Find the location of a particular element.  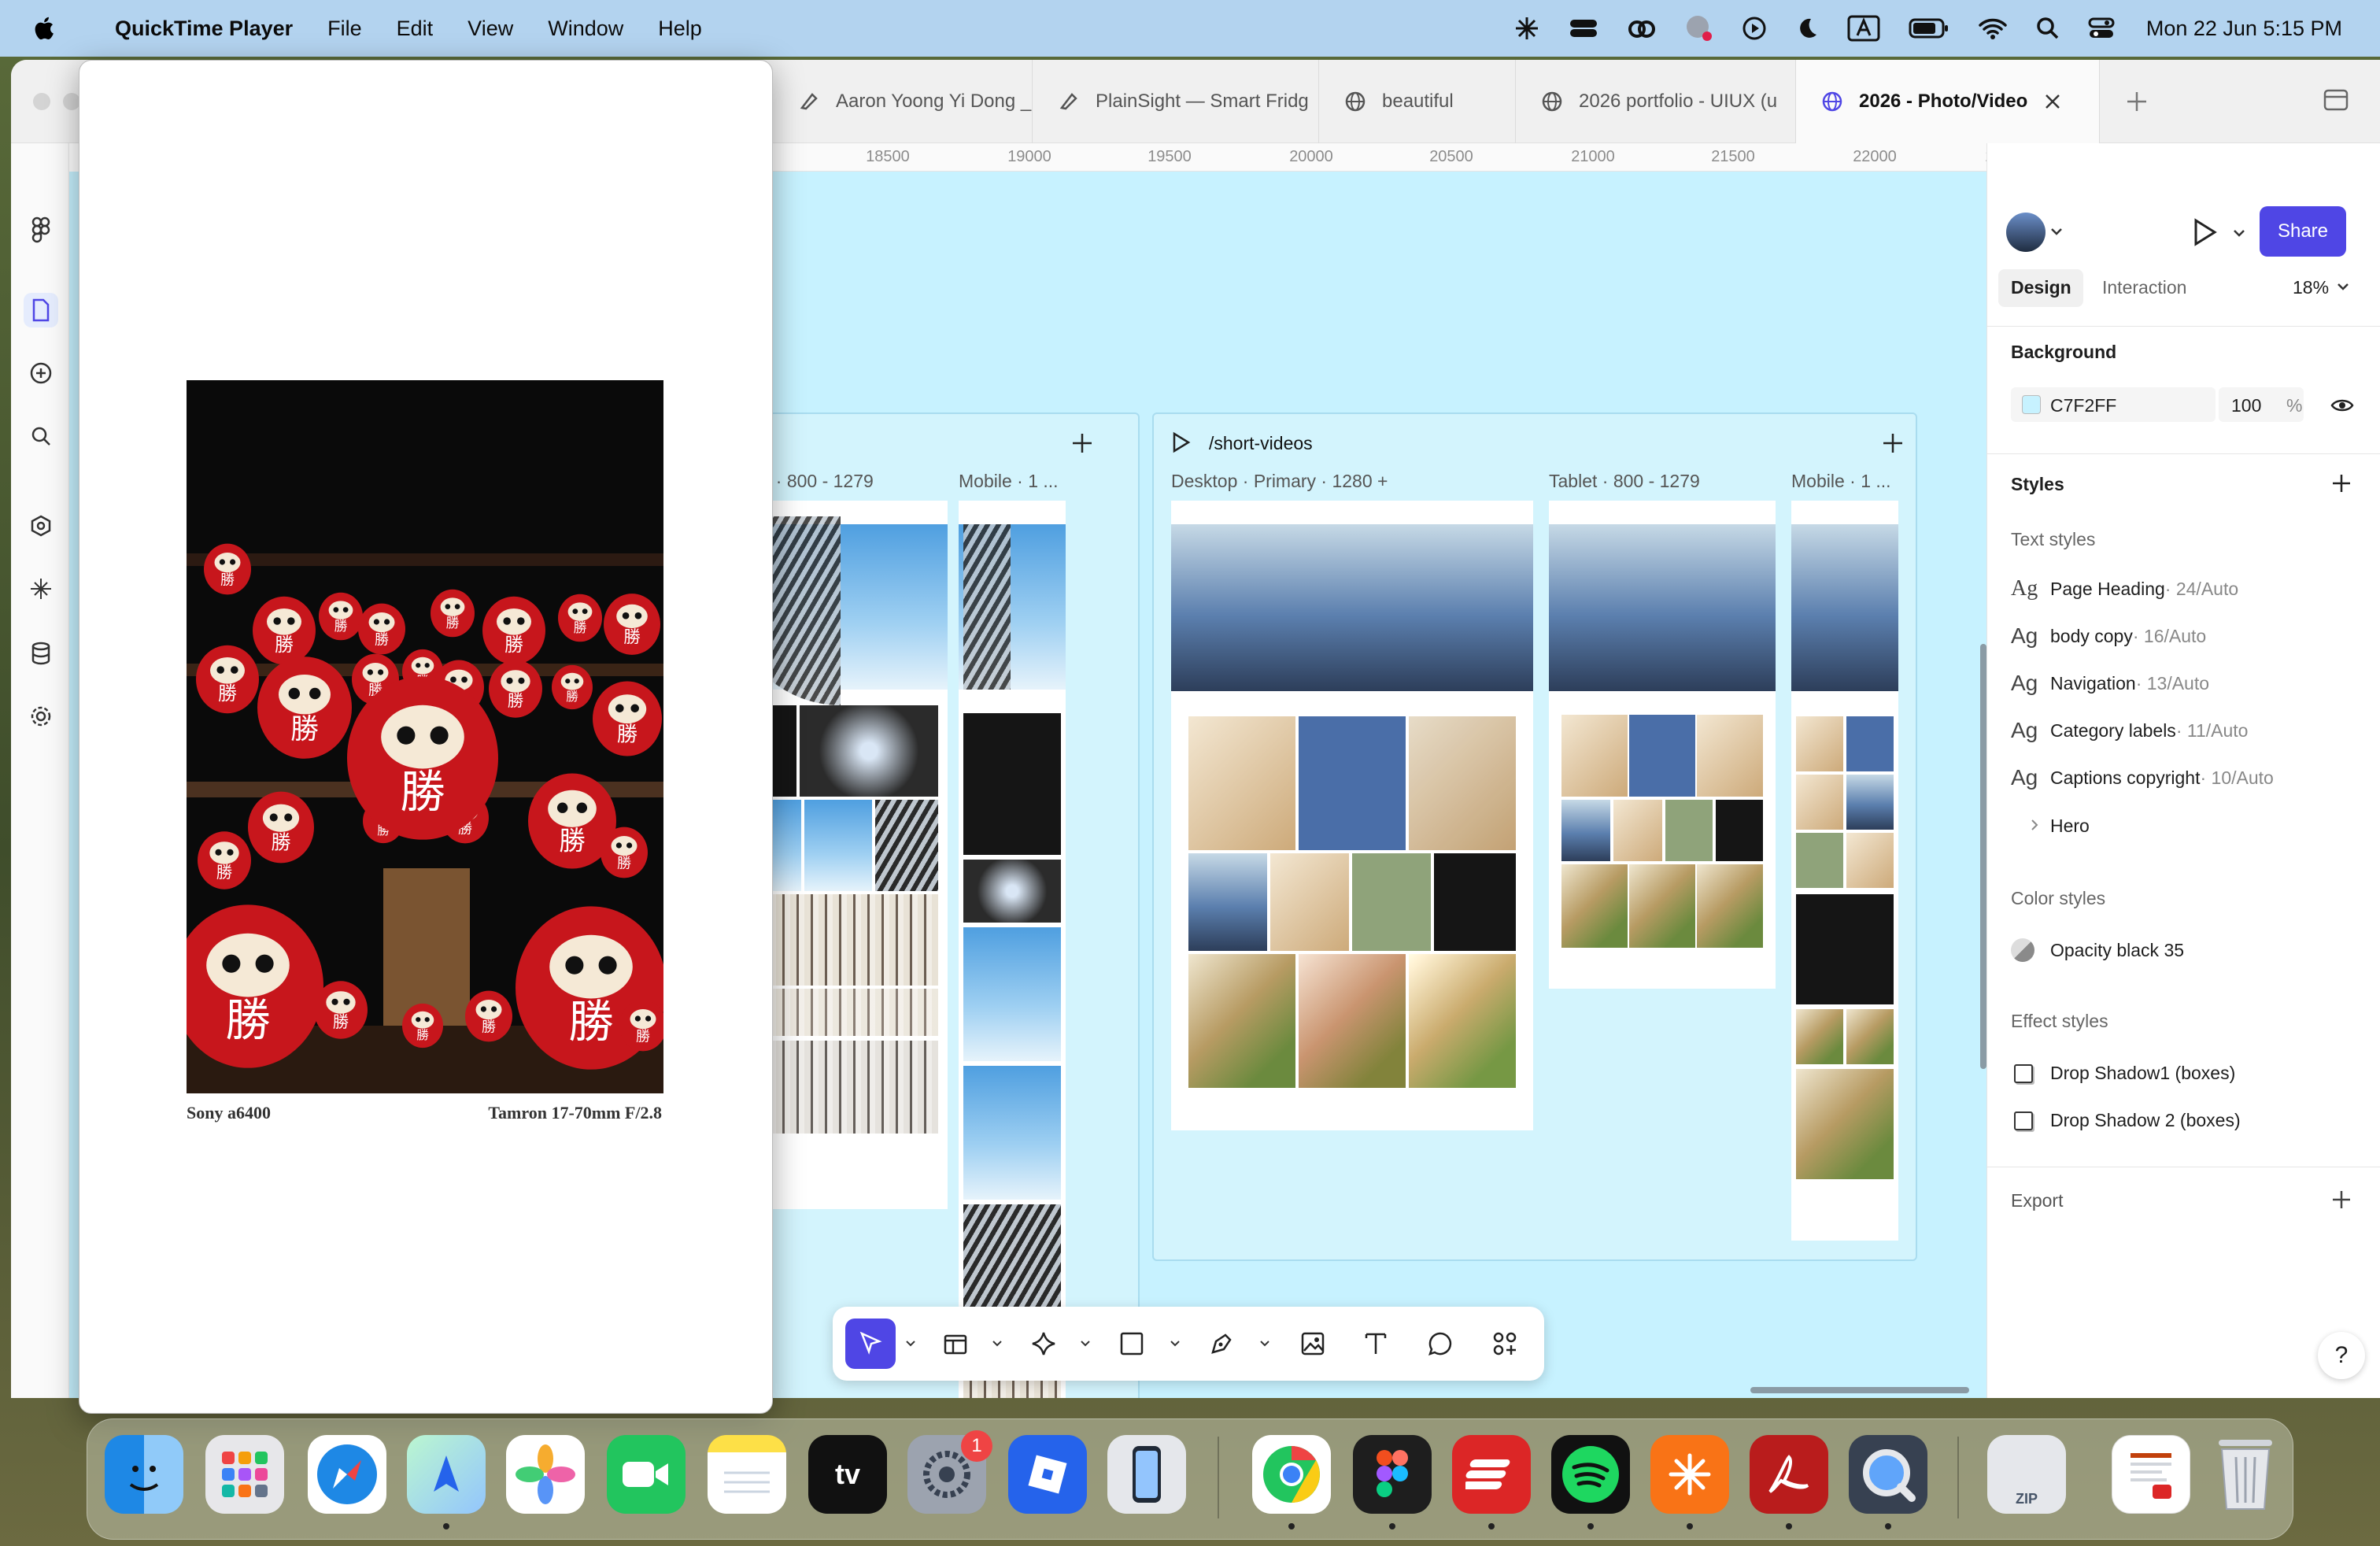

vpn-globe-icon is located at coordinates (1699, 28).